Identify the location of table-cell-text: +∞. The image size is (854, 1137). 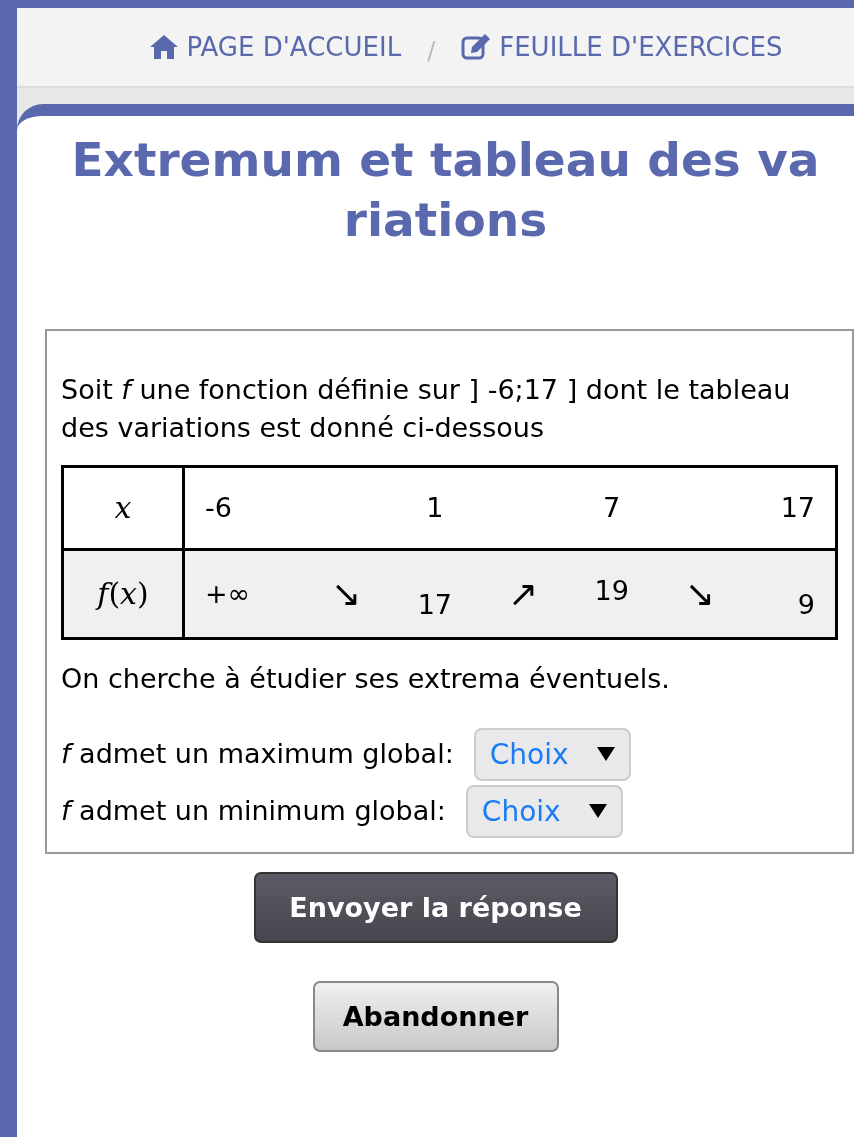
(228, 594).